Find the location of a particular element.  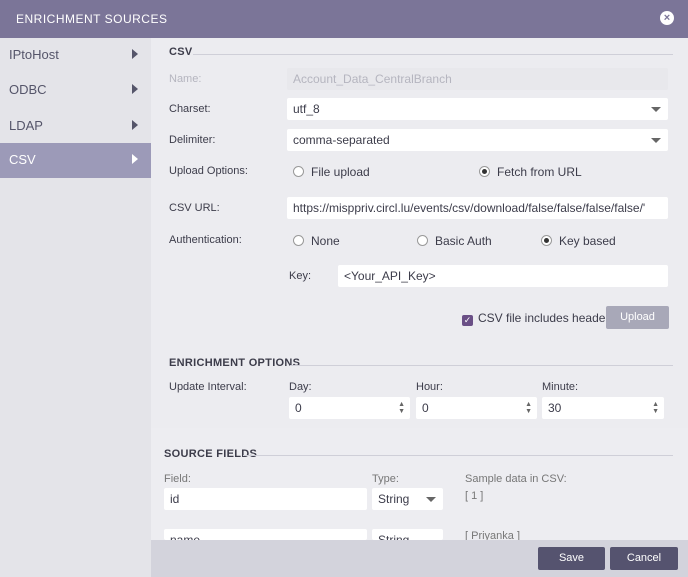

charset-label: Charset: is located at coordinates (190, 109).